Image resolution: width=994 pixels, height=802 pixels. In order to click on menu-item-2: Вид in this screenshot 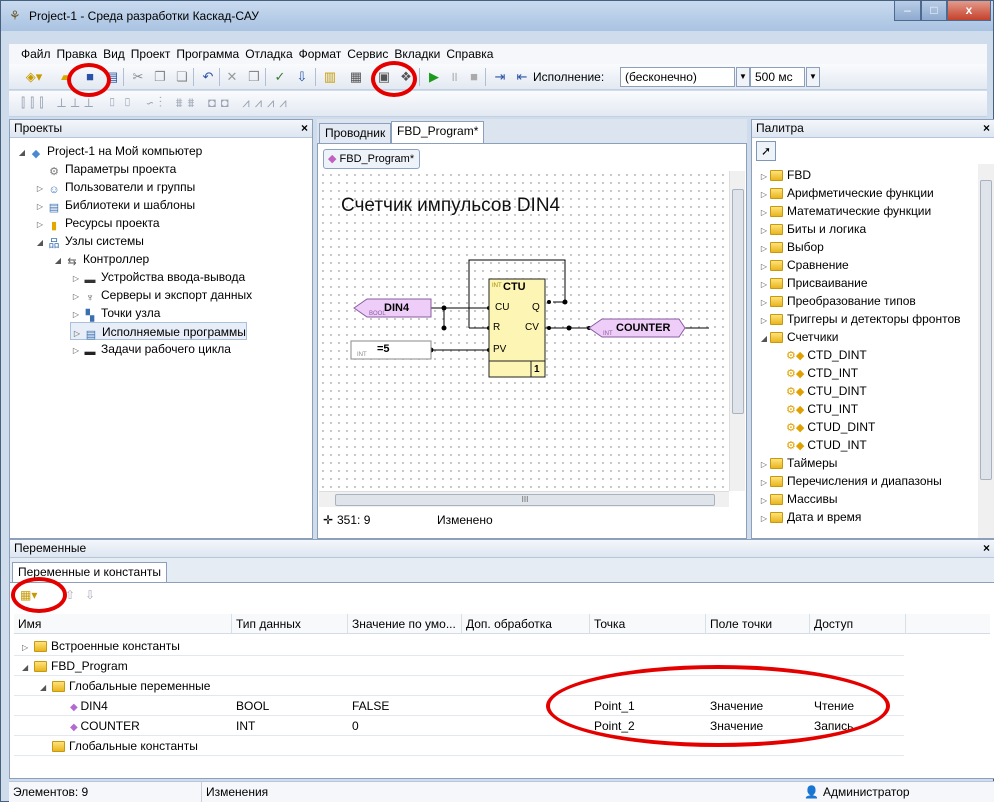, I will do `click(114, 54)`.